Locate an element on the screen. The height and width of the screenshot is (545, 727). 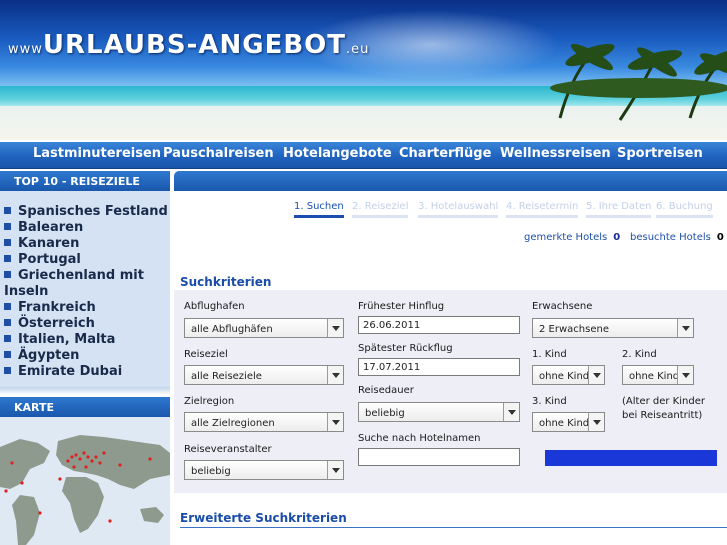
nav-item-wellnessreisen: Wellnessreisen is located at coordinates (555, 153).